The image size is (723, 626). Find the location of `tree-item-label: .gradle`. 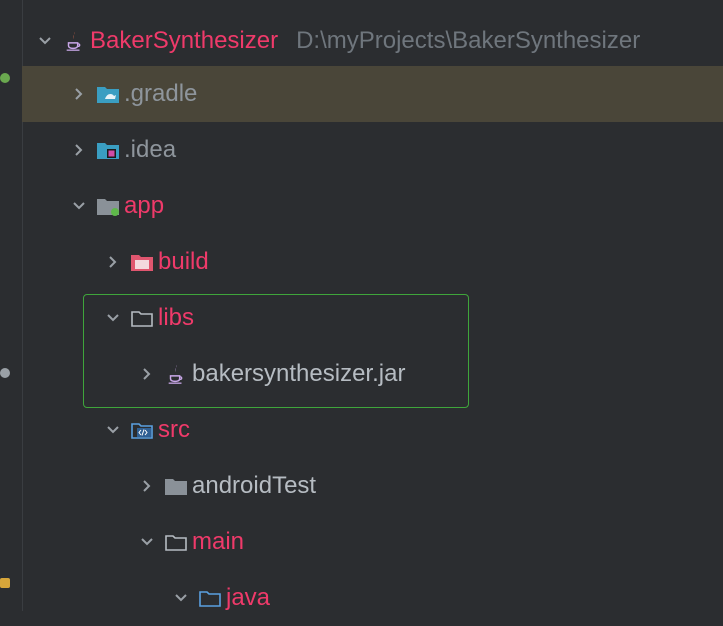

tree-item-label: .gradle is located at coordinates (161, 93).